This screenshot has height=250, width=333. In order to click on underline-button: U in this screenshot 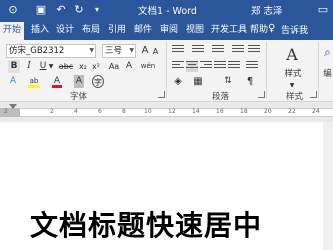, I will do `click(43, 66)`.